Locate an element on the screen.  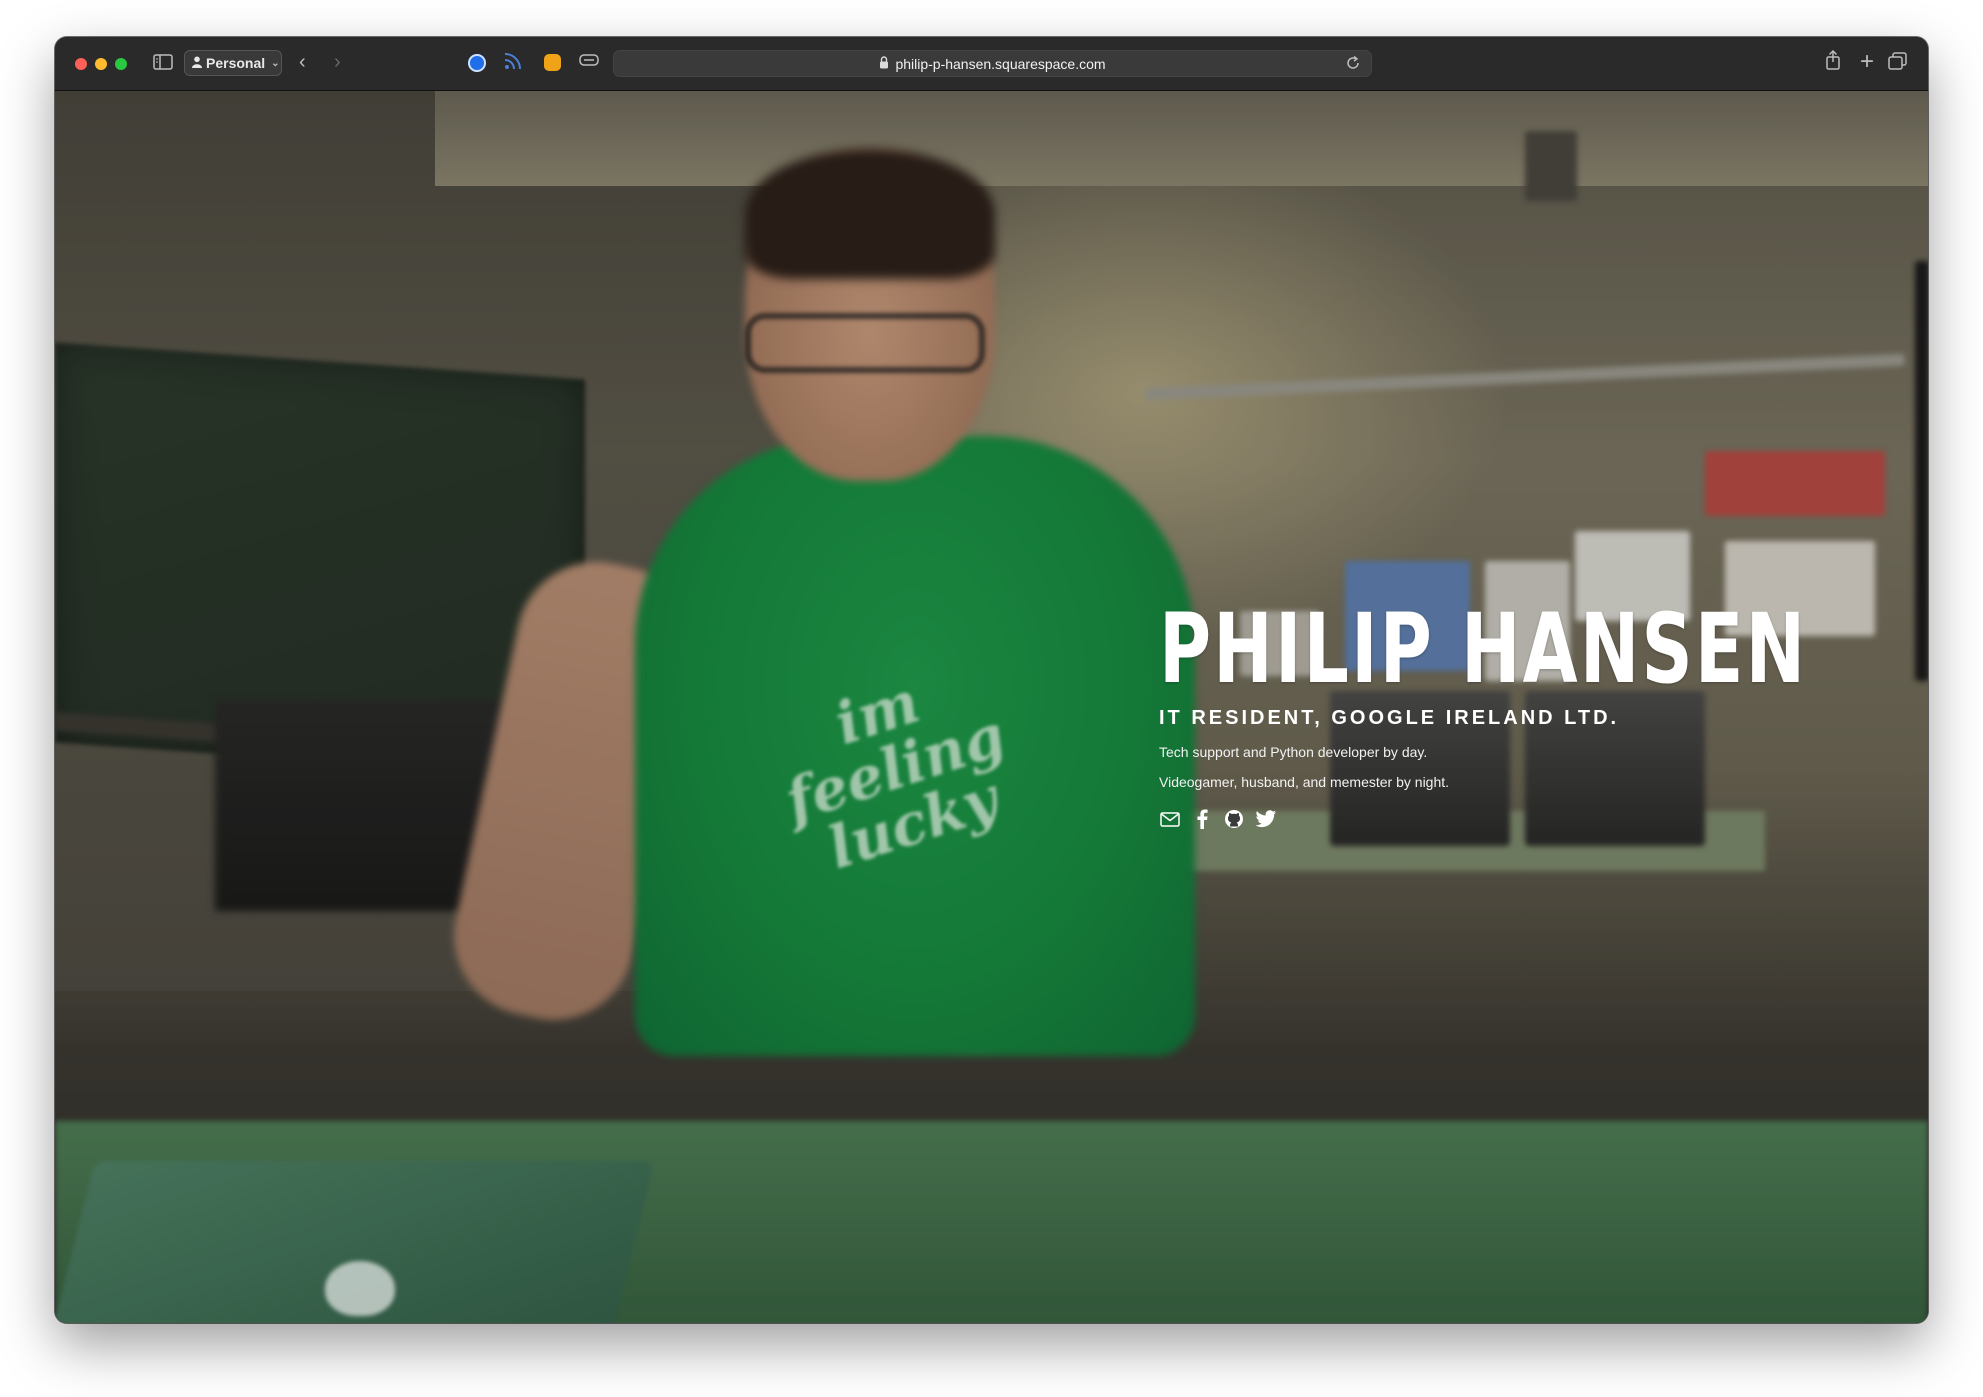
profile-label: Personal is located at coordinates (236, 63).